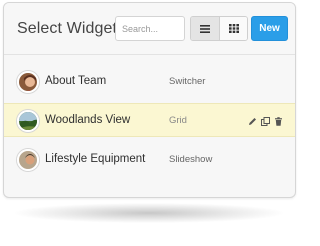 This screenshot has width=320, height=246. What do you see at coordinates (76, 81) in the screenshot?
I see `widget-name: About Team` at bounding box center [76, 81].